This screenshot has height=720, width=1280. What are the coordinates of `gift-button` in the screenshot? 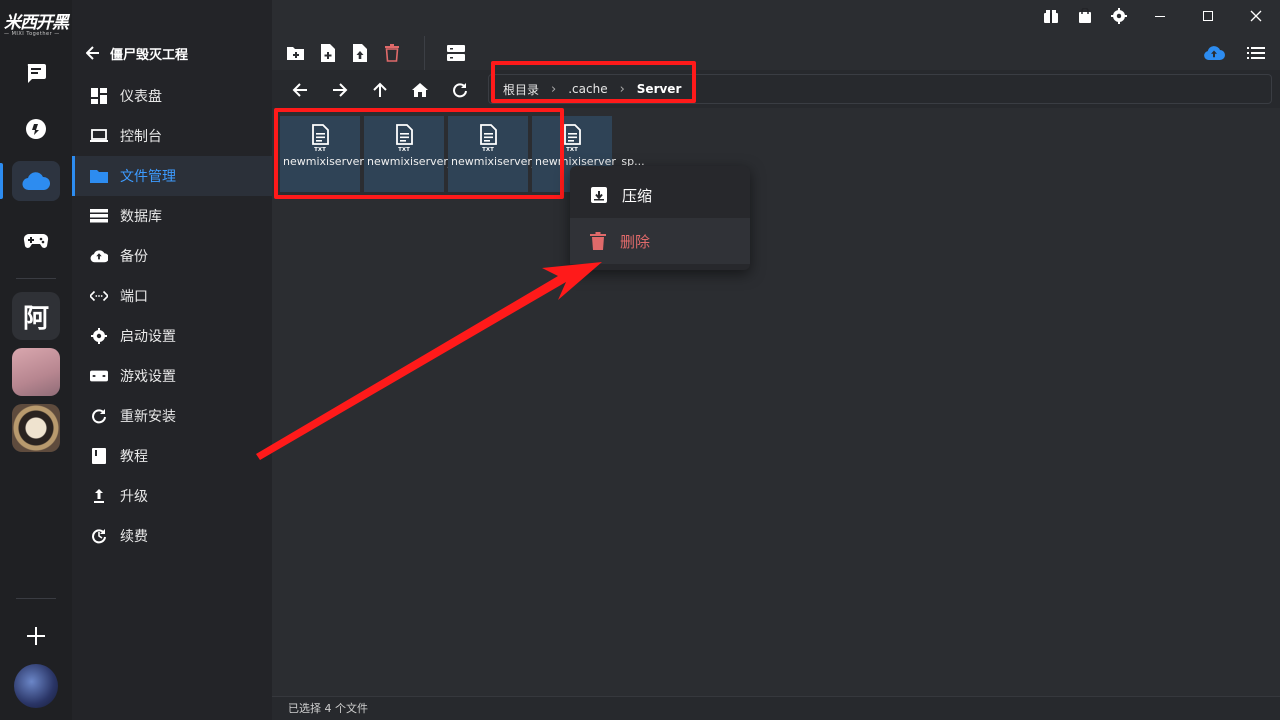 It's located at (1051, 16).